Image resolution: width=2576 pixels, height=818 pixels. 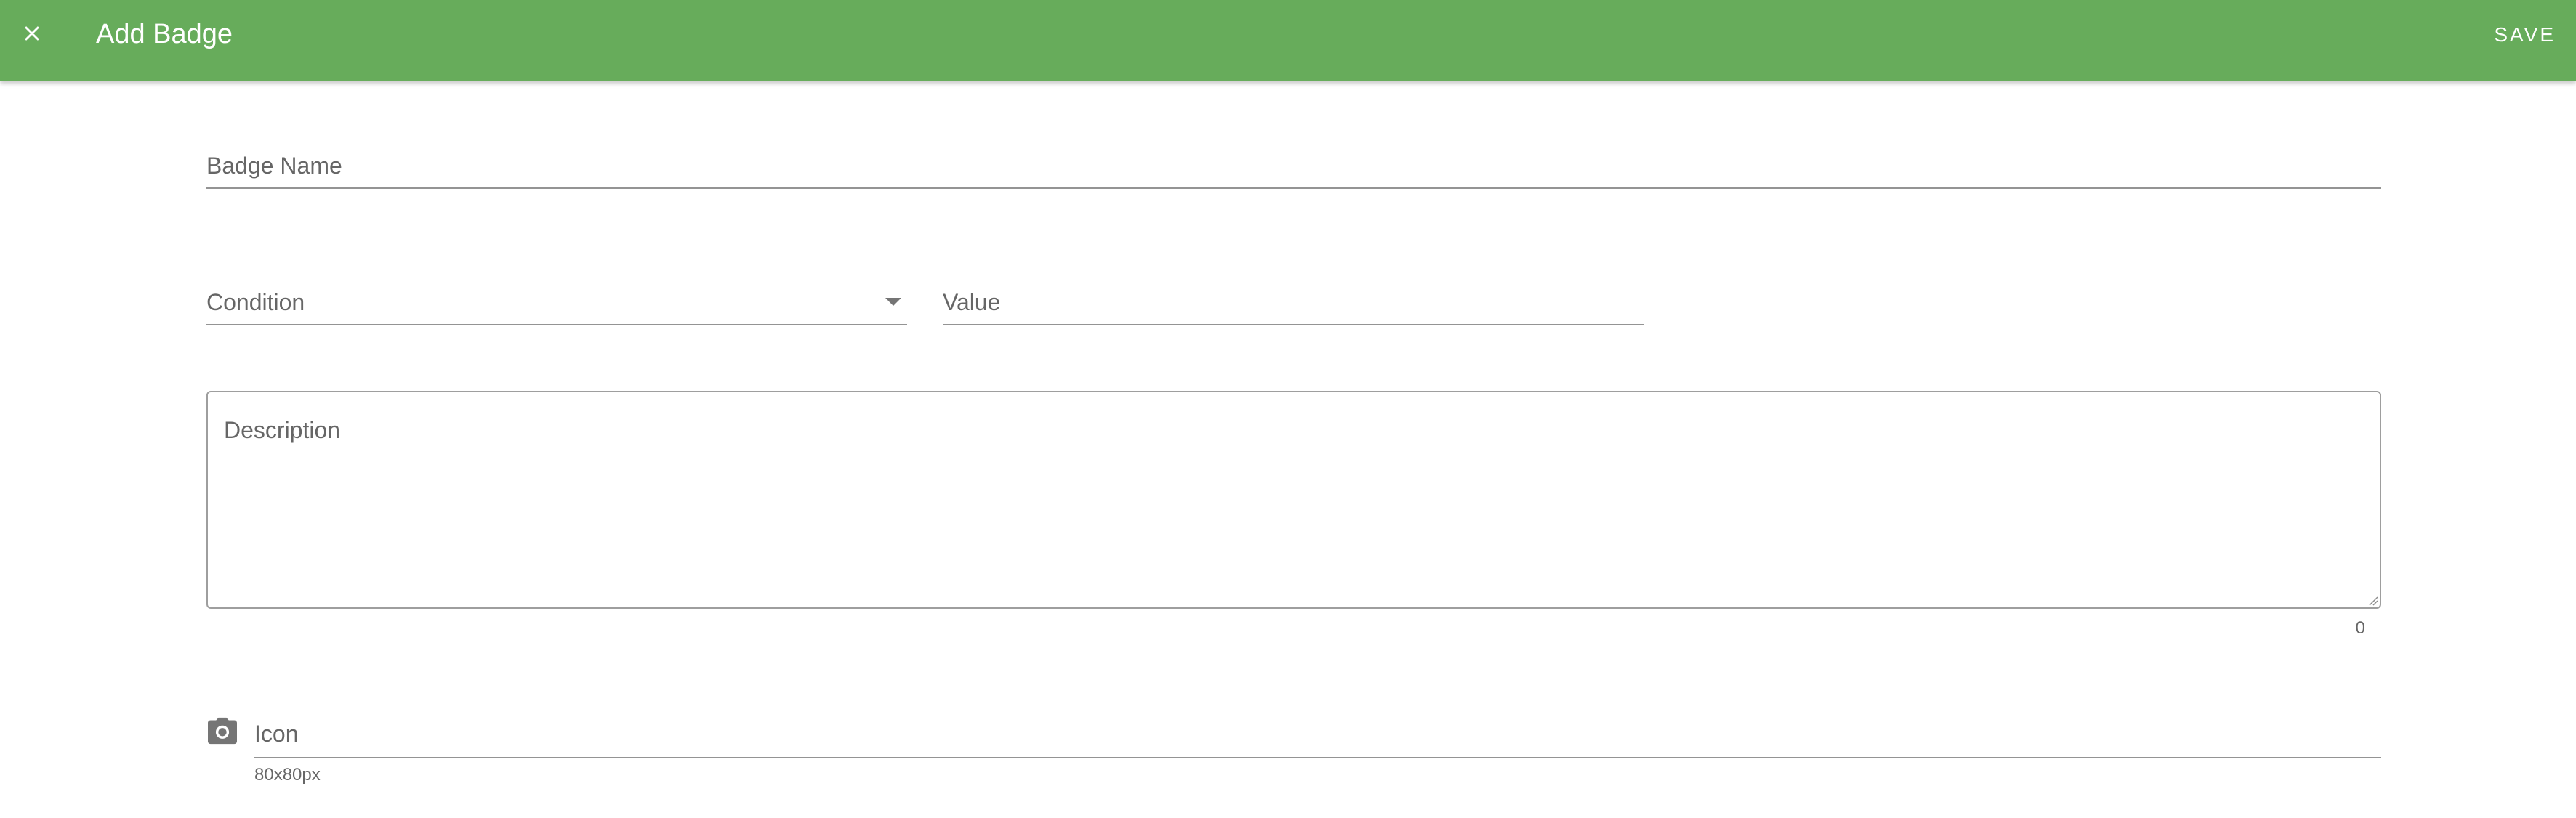 I want to click on value-field: Value, so click(x=1293, y=302).